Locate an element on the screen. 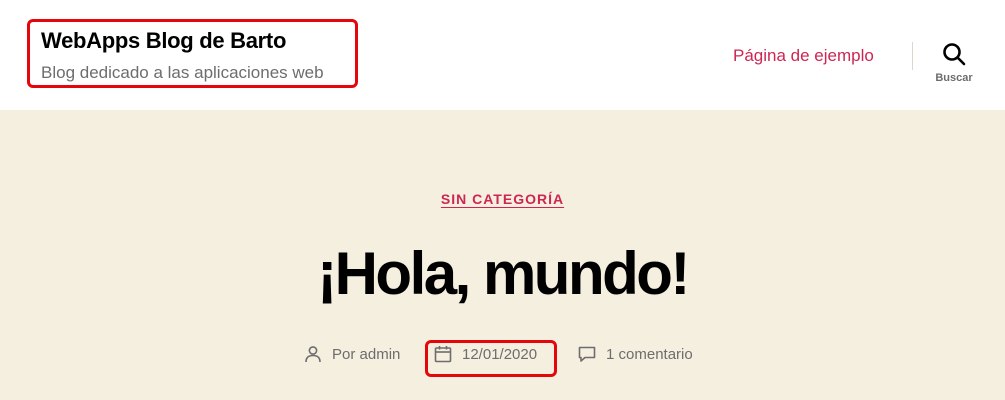 The height and width of the screenshot is (400, 1005). header-divider is located at coordinates (912, 56).